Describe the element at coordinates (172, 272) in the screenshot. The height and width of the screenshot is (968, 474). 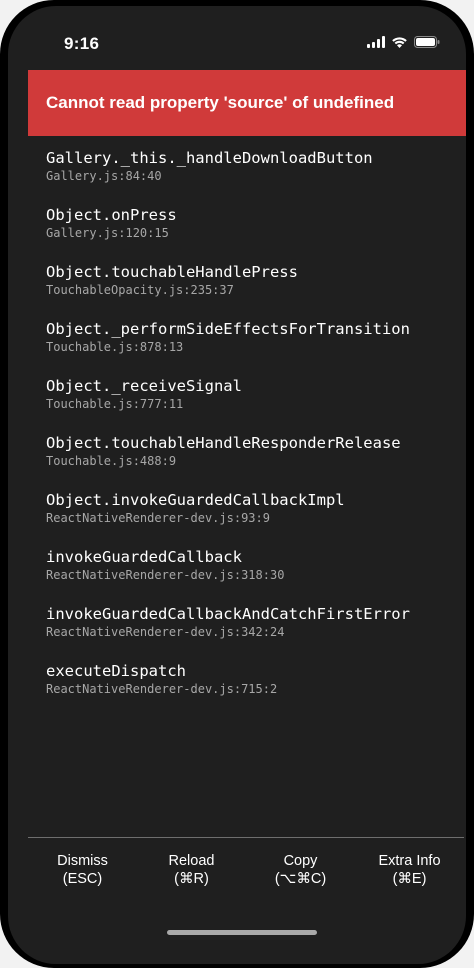
I see `frame-method: Object.touchableHandlePress` at that location.